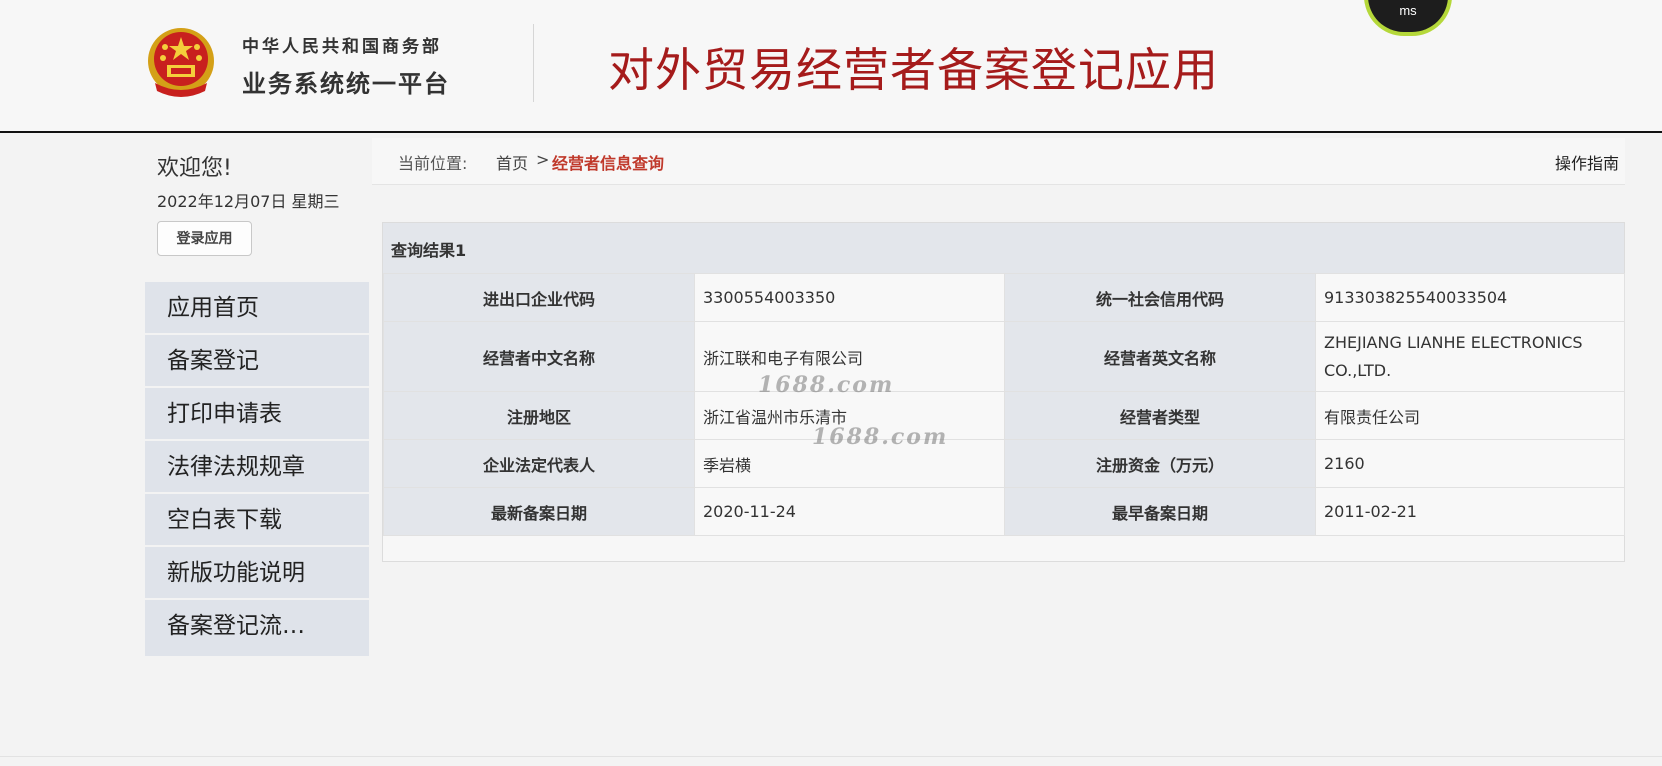 This screenshot has height=766, width=1662. What do you see at coordinates (539, 415) in the screenshot?
I see `field-label: 注册地区` at bounding box center [539, 415].